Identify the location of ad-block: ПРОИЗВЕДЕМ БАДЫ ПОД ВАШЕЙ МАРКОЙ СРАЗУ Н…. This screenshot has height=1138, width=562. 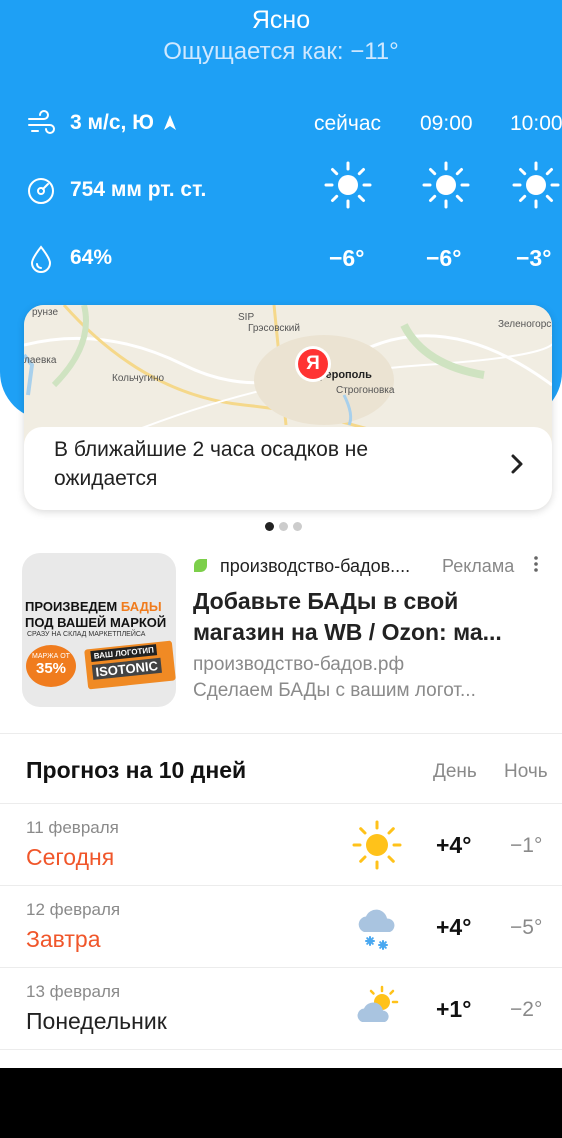
(281, 635).